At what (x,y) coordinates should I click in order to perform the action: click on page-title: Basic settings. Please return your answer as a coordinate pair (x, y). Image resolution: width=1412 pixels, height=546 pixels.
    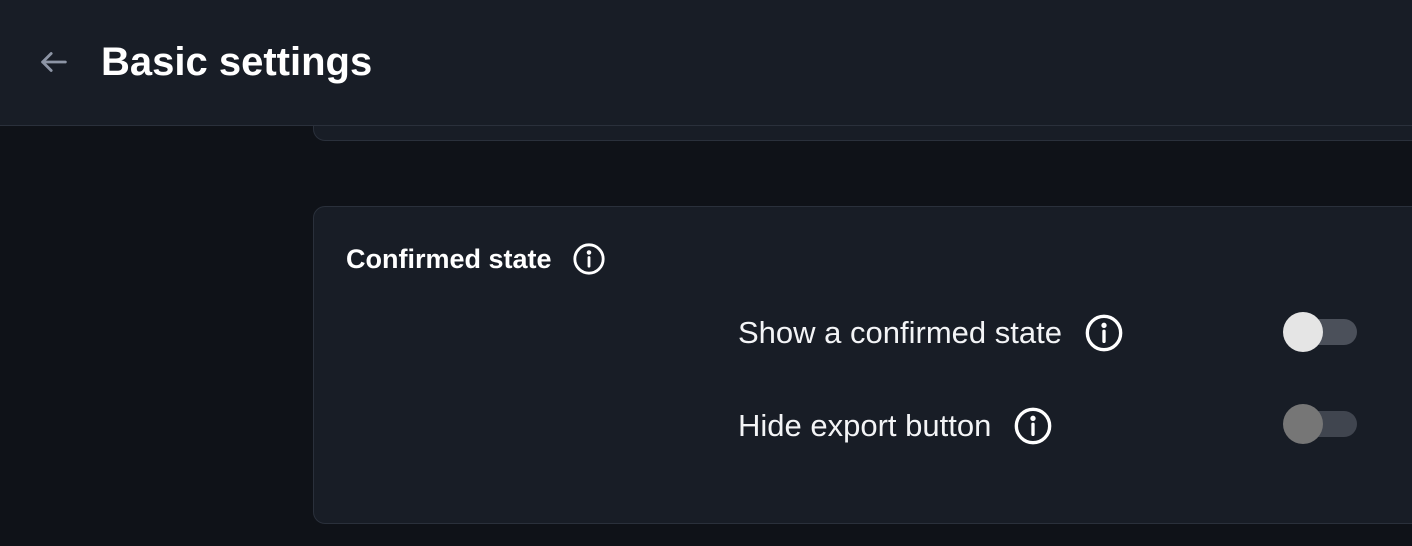
    Looking at the image, I should click on (237, 62).